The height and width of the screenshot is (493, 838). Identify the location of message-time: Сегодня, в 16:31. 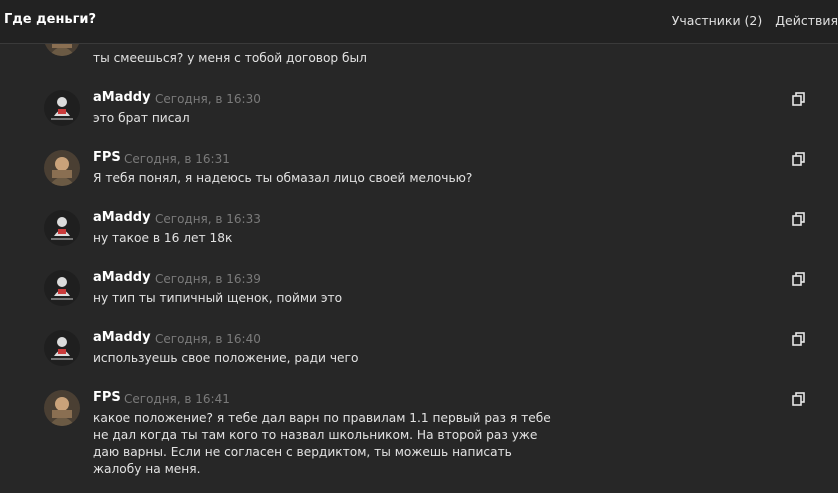
(177, 159).